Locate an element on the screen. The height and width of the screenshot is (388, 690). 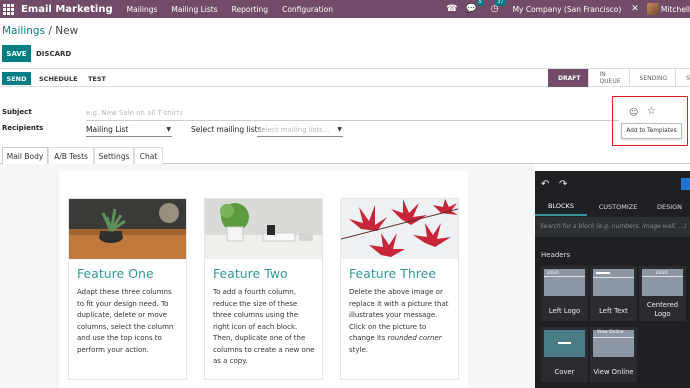
breadcrumb: Mailings / New is located at coordinates (40, 31).